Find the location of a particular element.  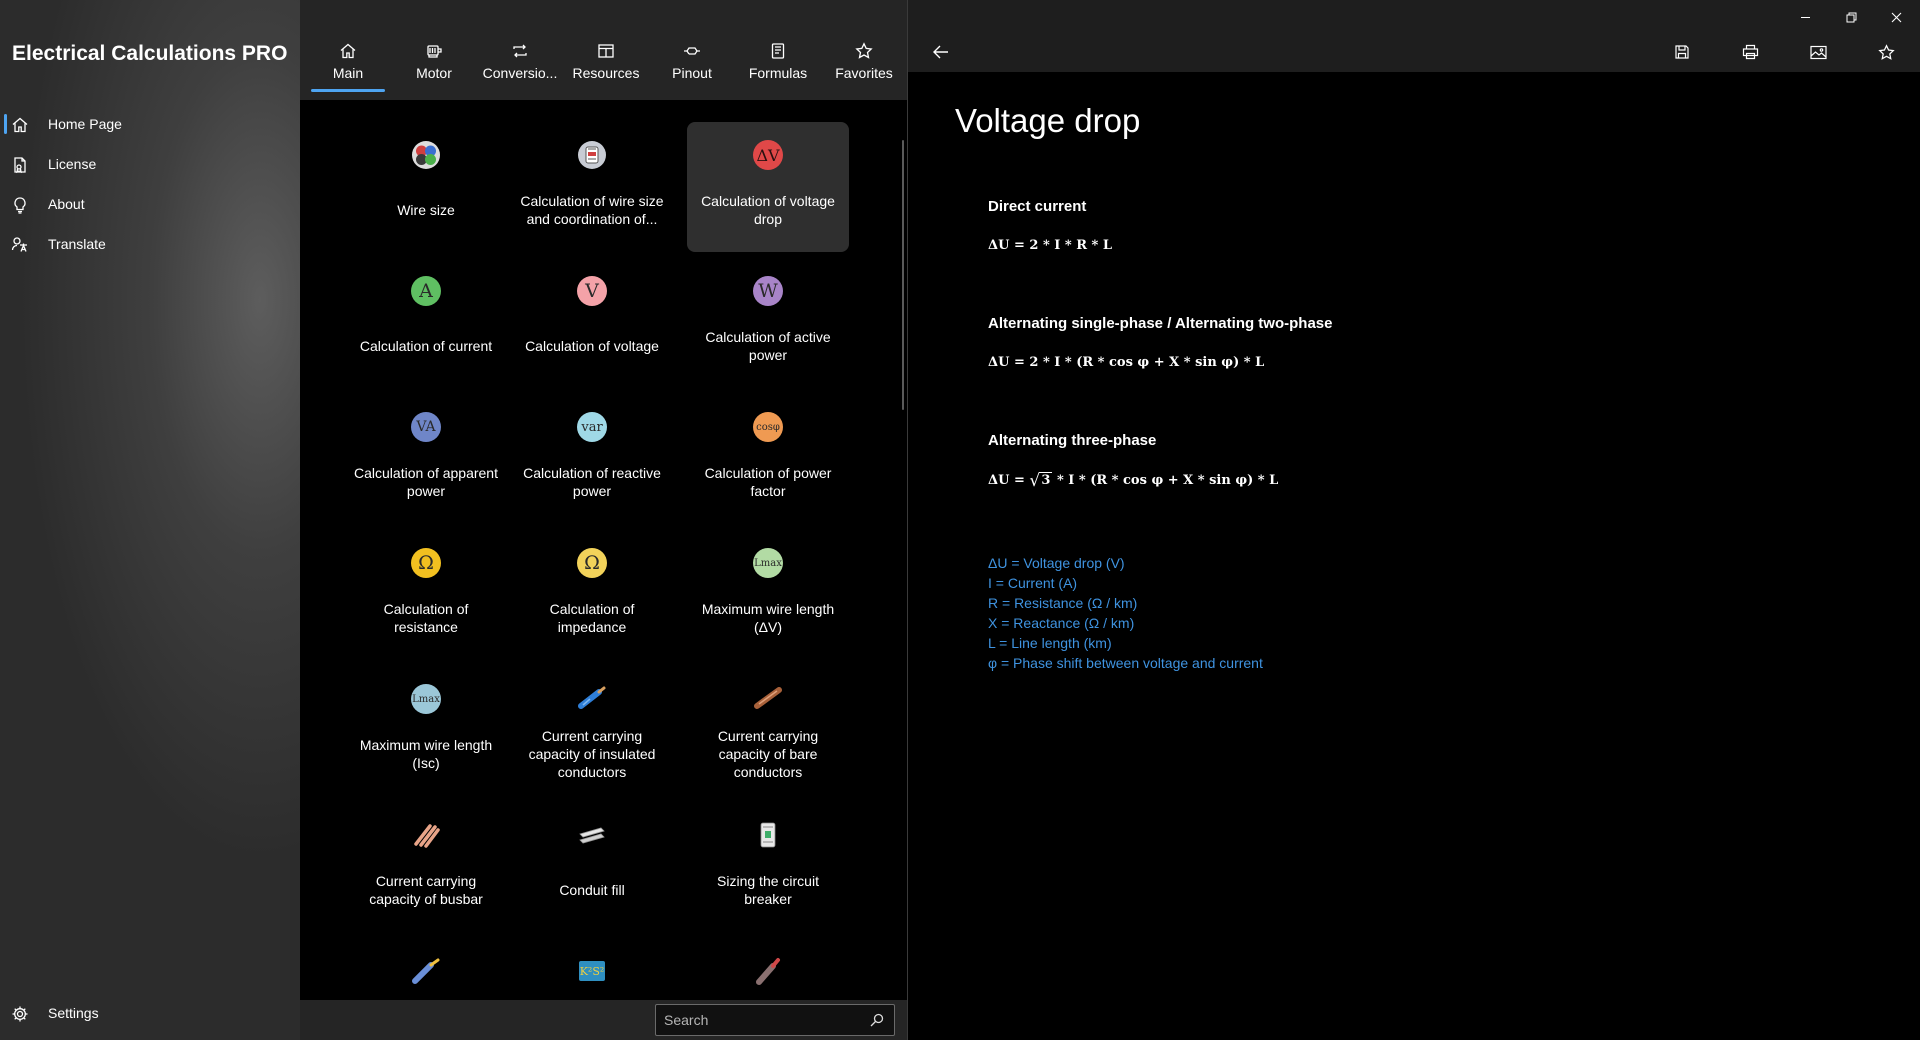

tile-circuit-breaker: Sizing the circuit breaker is located at coordinates (768, 867).